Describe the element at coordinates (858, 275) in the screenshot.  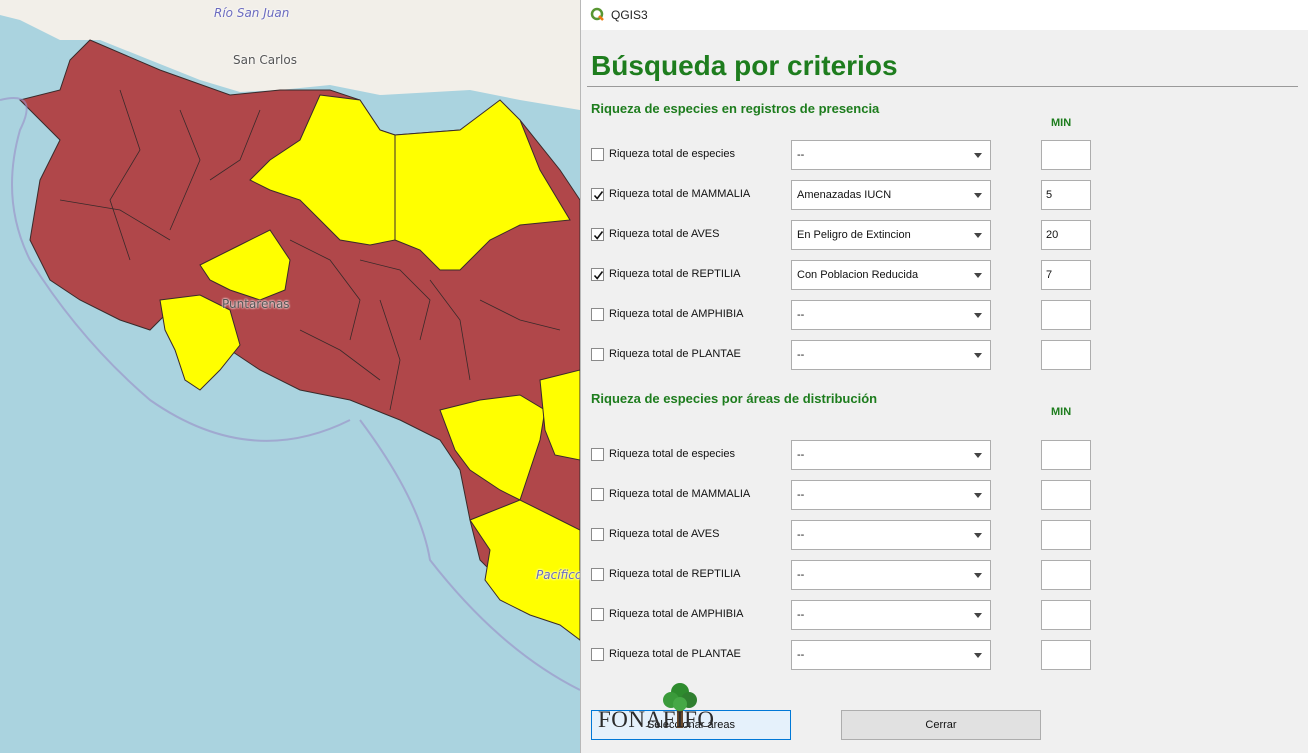
I see `combobox-value: Con Poblacion Reducida` at that location.